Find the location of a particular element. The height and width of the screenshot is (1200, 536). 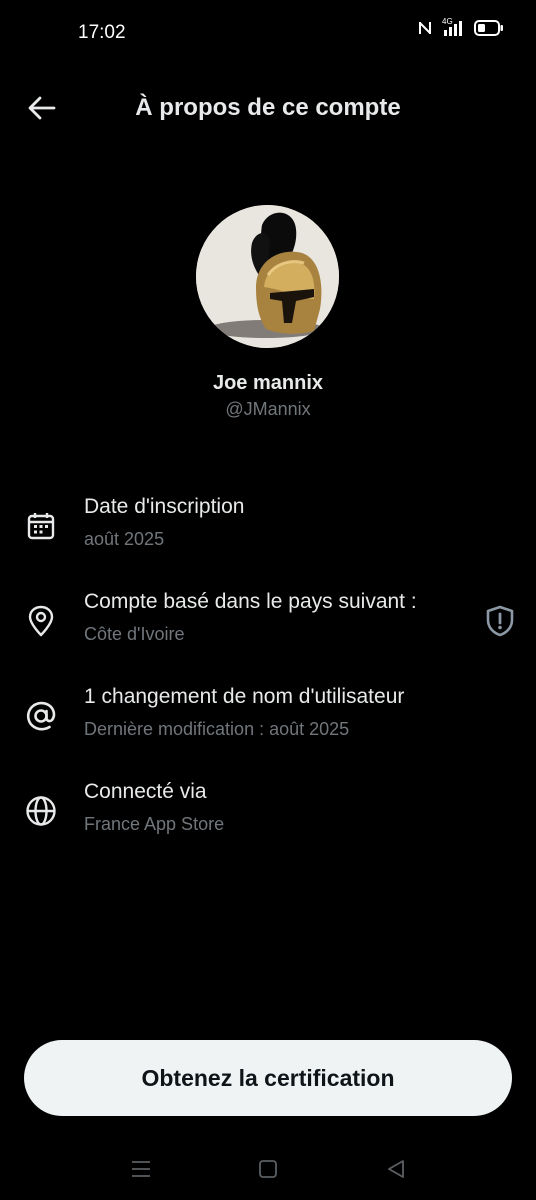

info-subtitle: France App Store is located at coordinates (154, 824).